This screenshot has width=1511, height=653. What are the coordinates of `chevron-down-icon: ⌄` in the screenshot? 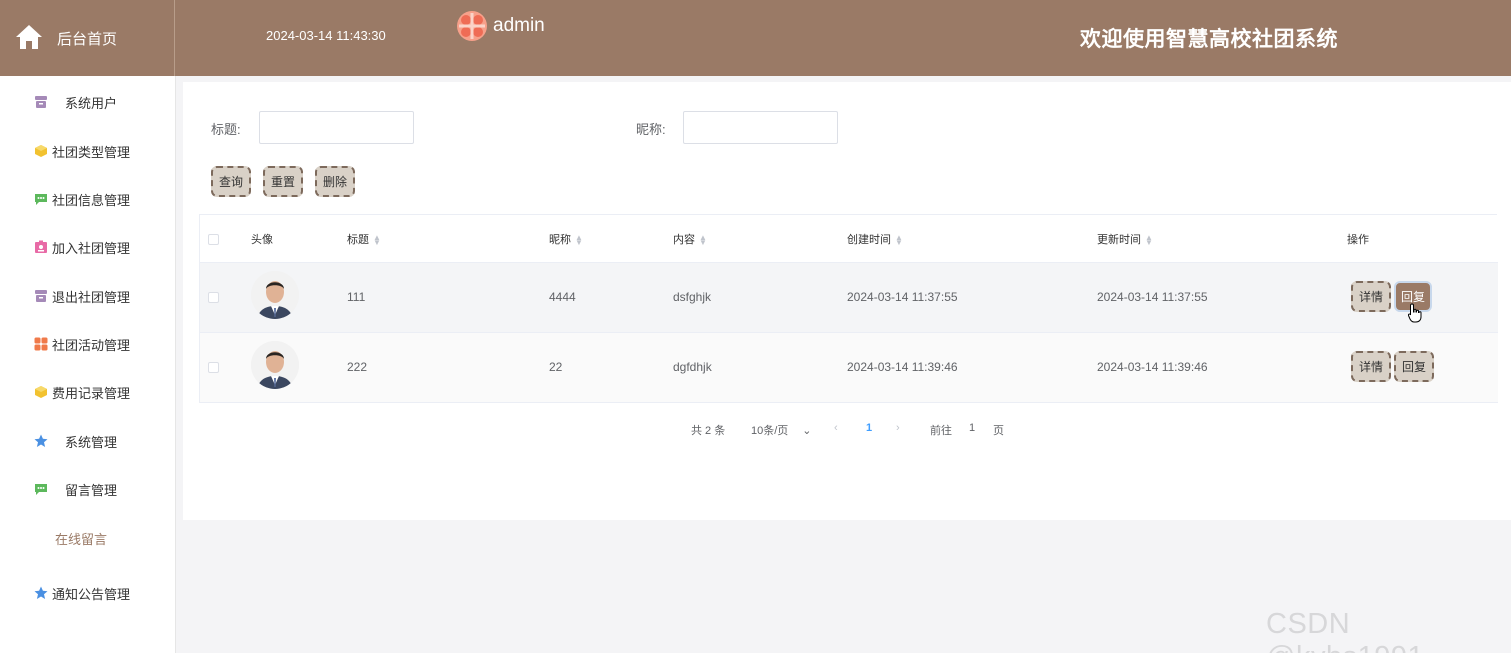 It's located at (807, 431).